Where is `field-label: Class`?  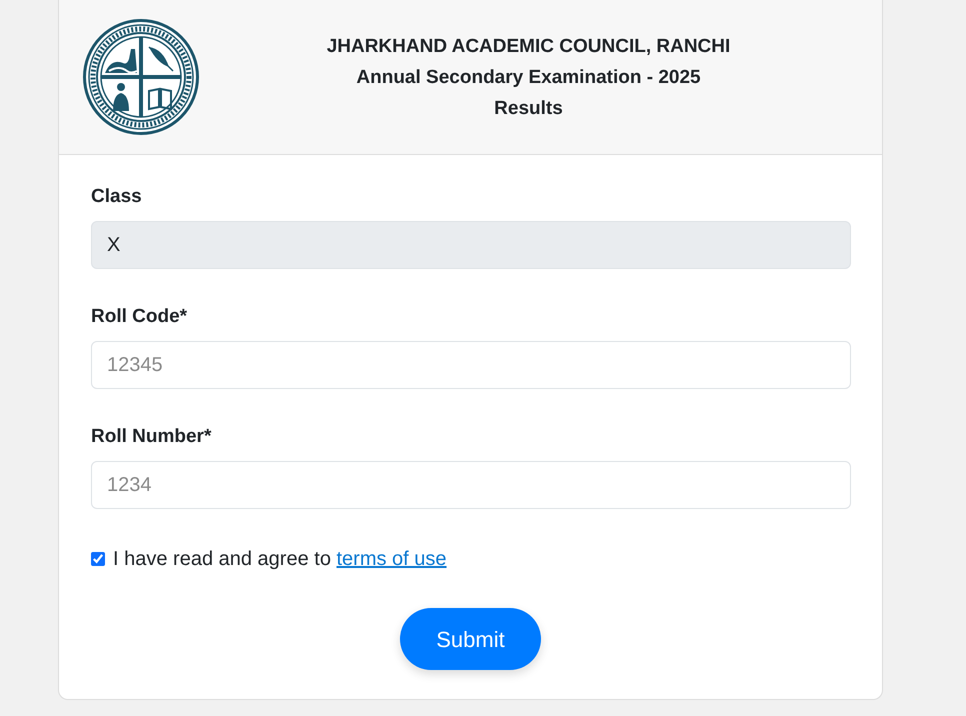
field-label: Class is located at coordinates (116, 197).